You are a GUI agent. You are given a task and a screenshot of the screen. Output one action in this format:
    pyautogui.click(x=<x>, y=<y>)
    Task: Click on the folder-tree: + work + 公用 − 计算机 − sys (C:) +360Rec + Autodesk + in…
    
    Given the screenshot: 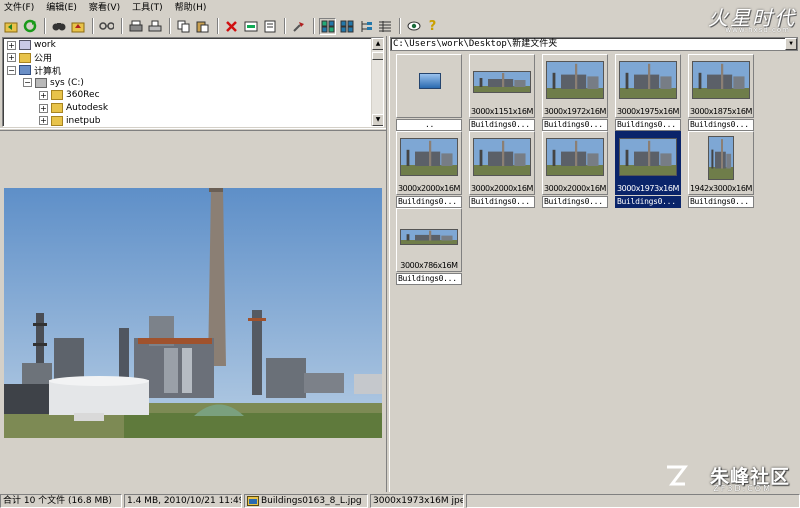 What is the action you would take?
    pyautogui.click(x=193, y=82)
    